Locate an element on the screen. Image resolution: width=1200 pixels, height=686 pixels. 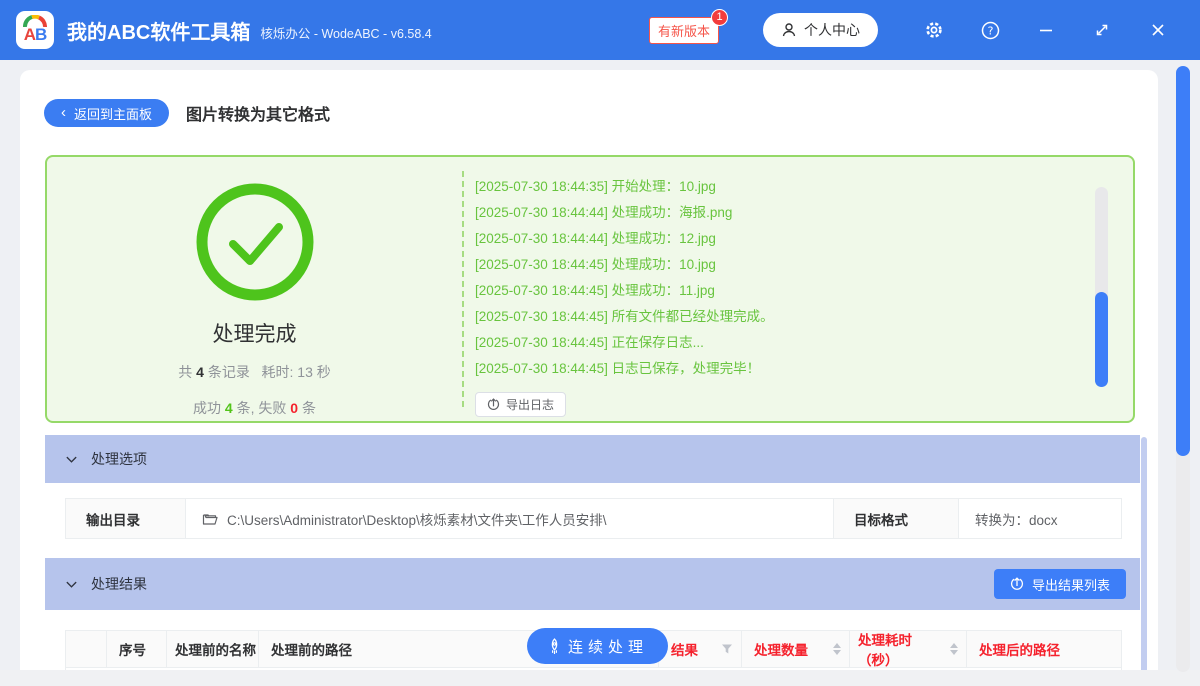
log-scrollbar-thumb is located at coordinates (1101, 339).